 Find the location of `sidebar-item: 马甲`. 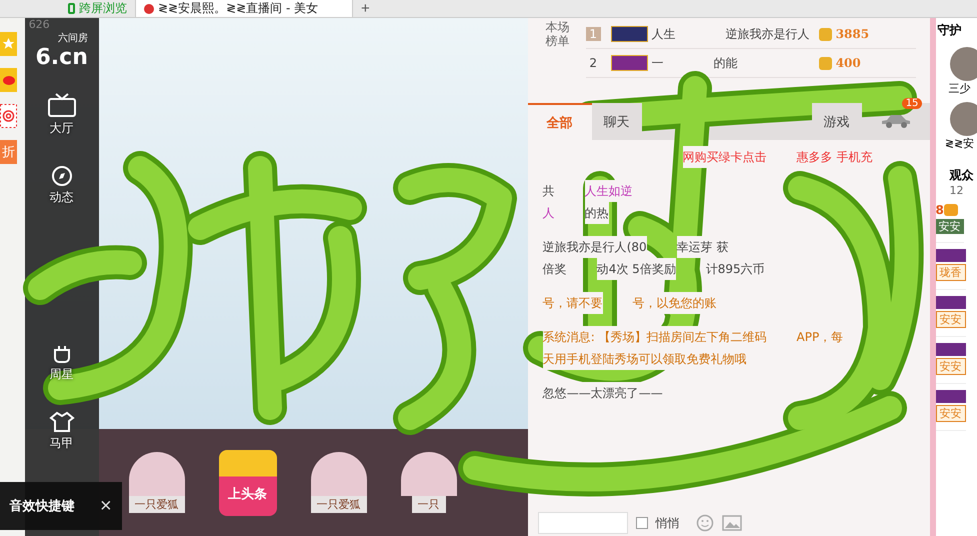

sidebar-item: 马甲 is located at coordinates (61, 431).